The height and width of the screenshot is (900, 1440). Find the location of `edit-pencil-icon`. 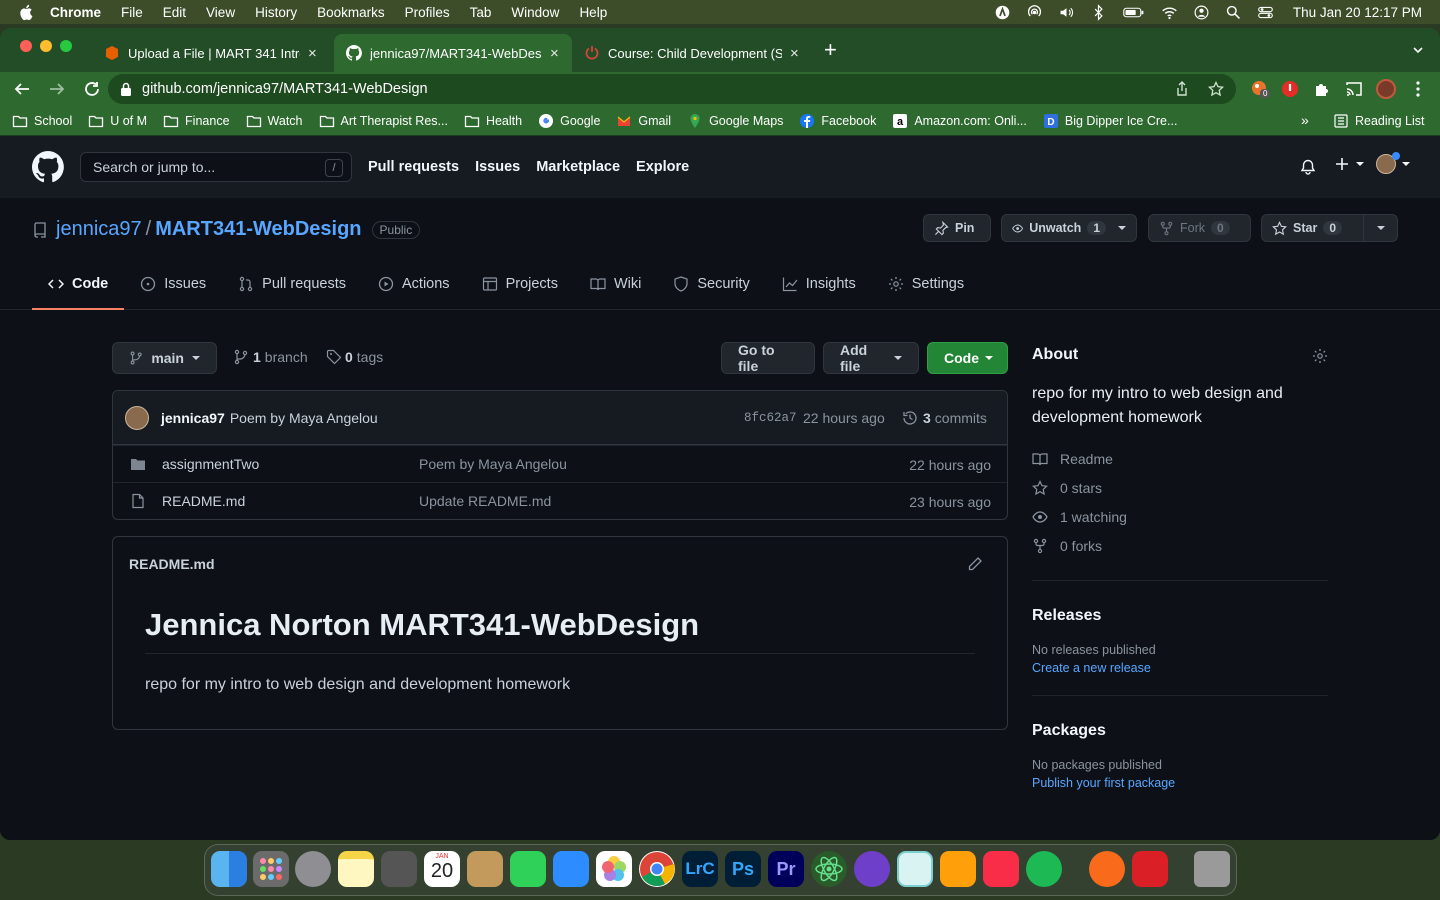

edit-pencil-icon is located at coordinates (975, 564).